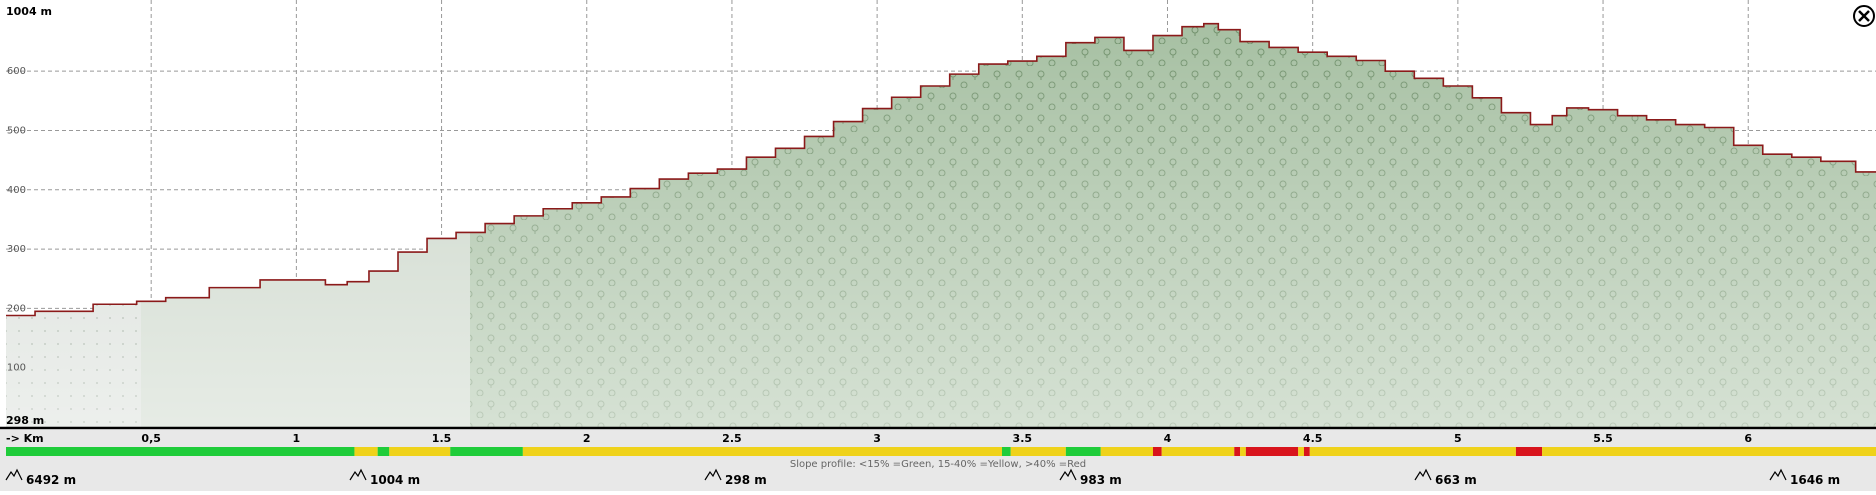 Image resolution: width=1876 pixels, height=495 pixels. Describe the element at coordinates (1815, 480) in the screenshot. I see `footer-stat-value: 1646 m` at that location.